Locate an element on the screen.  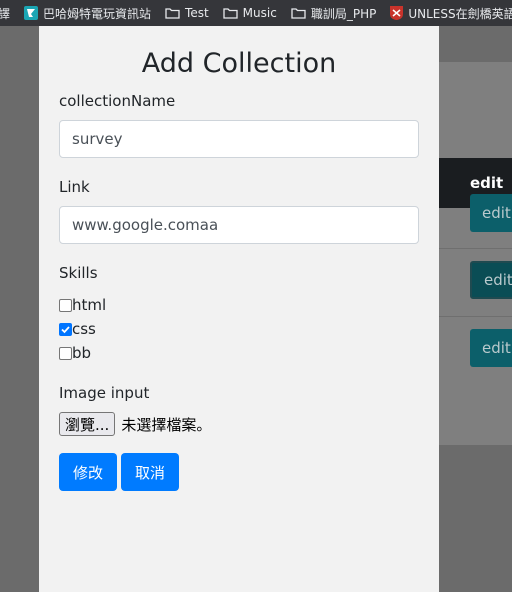
image-file-input: 瀏覽... 未選擇檔案。 is located at coordinates (135, 424).